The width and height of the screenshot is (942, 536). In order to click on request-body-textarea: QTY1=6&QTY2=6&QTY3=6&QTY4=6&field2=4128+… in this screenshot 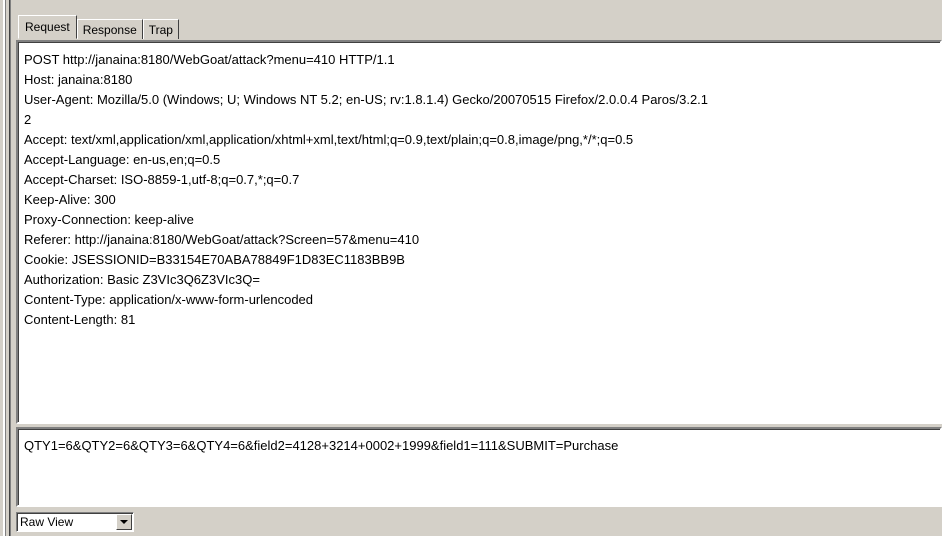, I will do `click(479, 467)`.